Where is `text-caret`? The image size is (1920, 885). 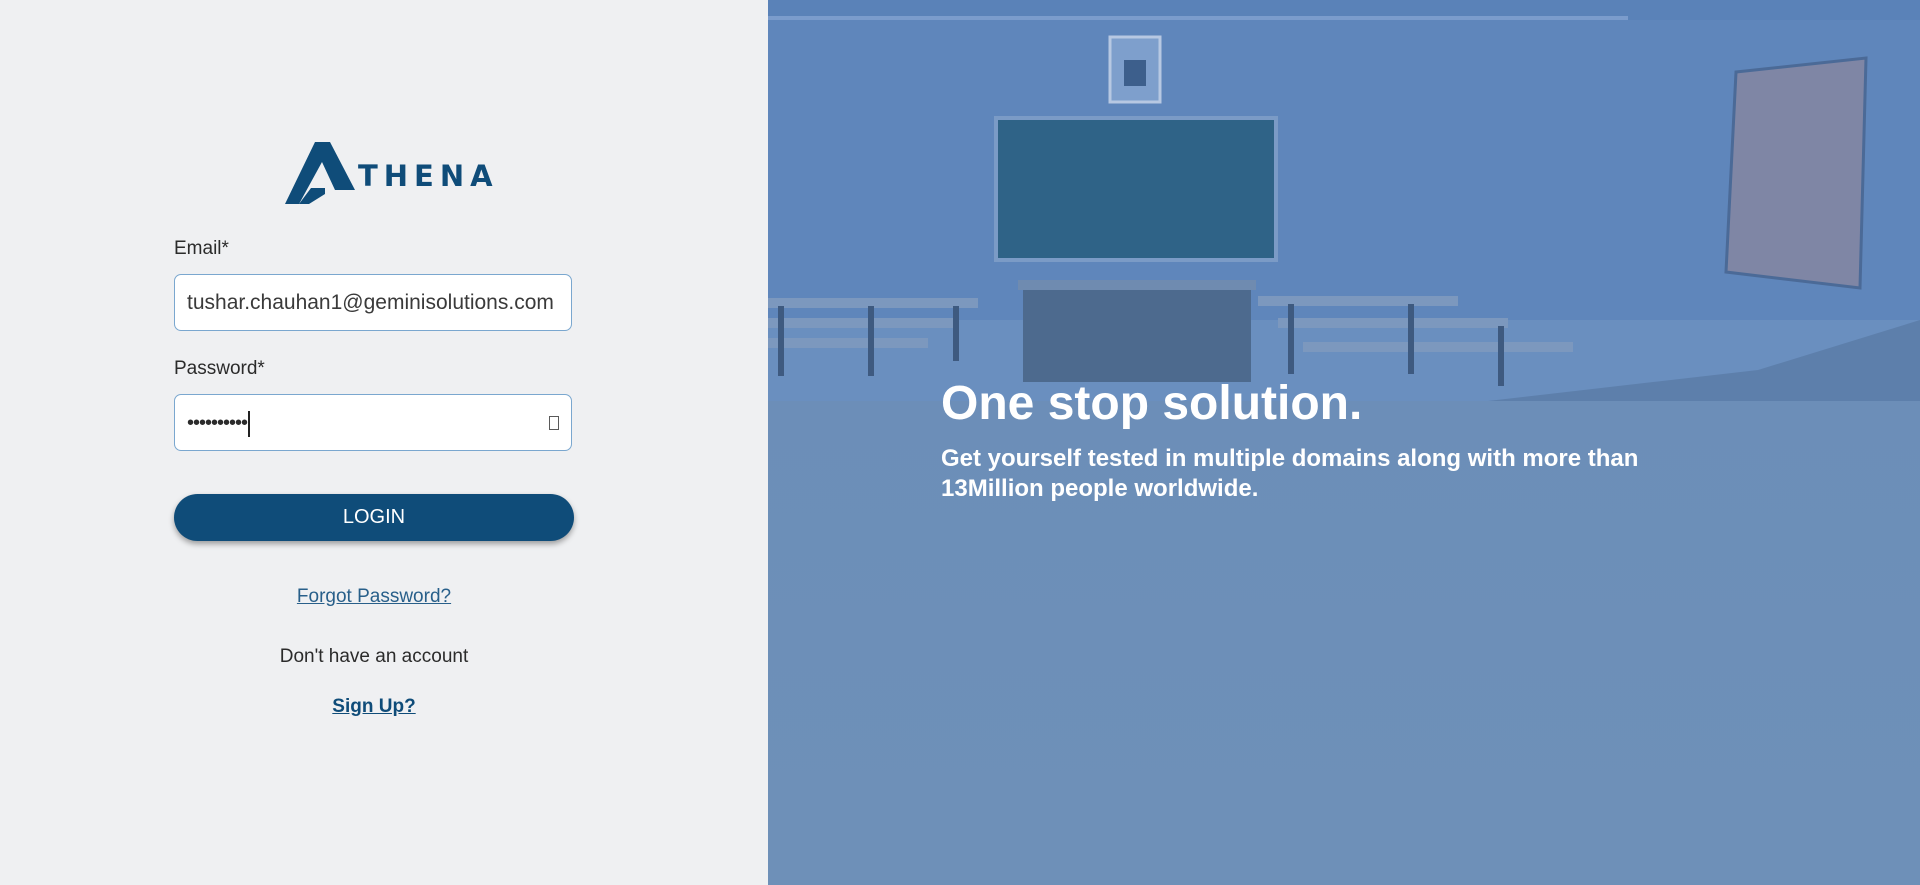
text-caret is located at coordinates (249, 423).